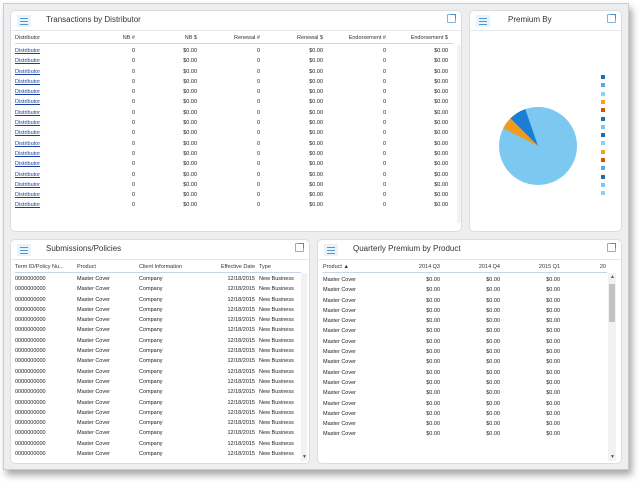 The image size is (642, 485). I want to click on column-header-product: Product ▲, so click(350, 267).